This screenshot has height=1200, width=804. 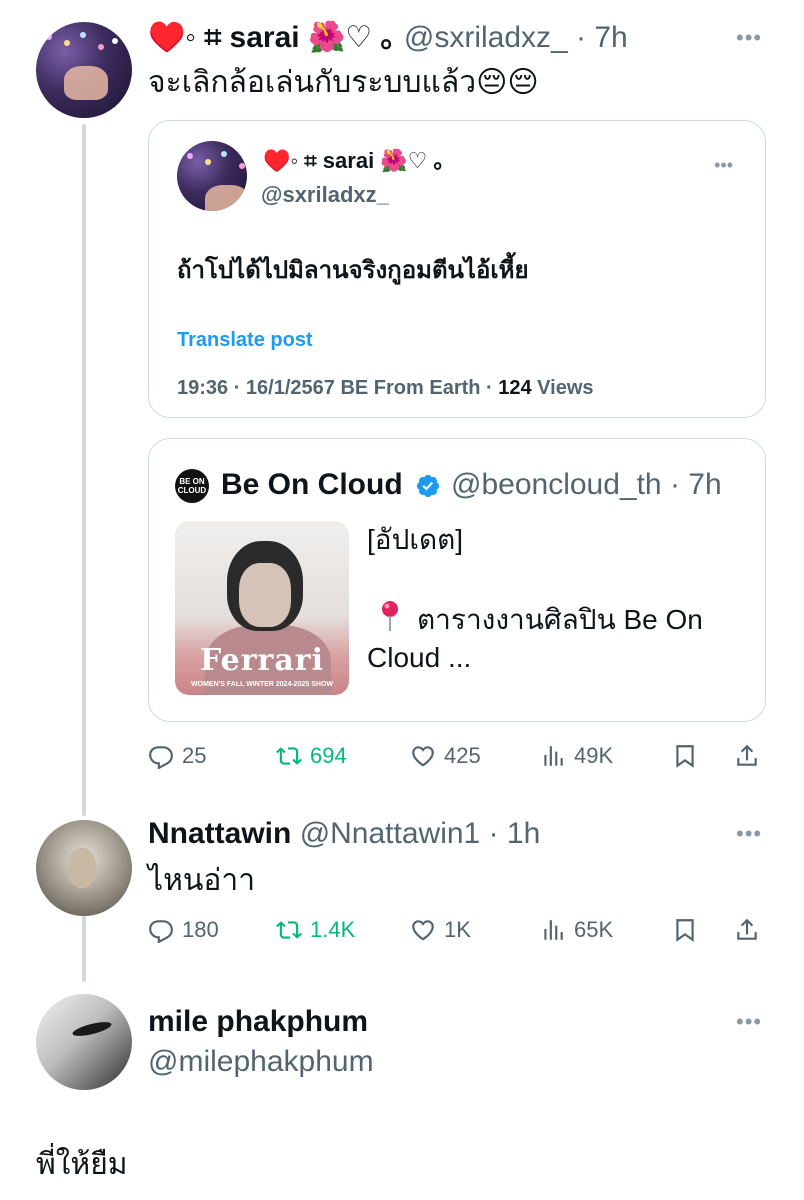 I want to click on thumb-brand-logo: Ferrari, so click(x=262, y=660).